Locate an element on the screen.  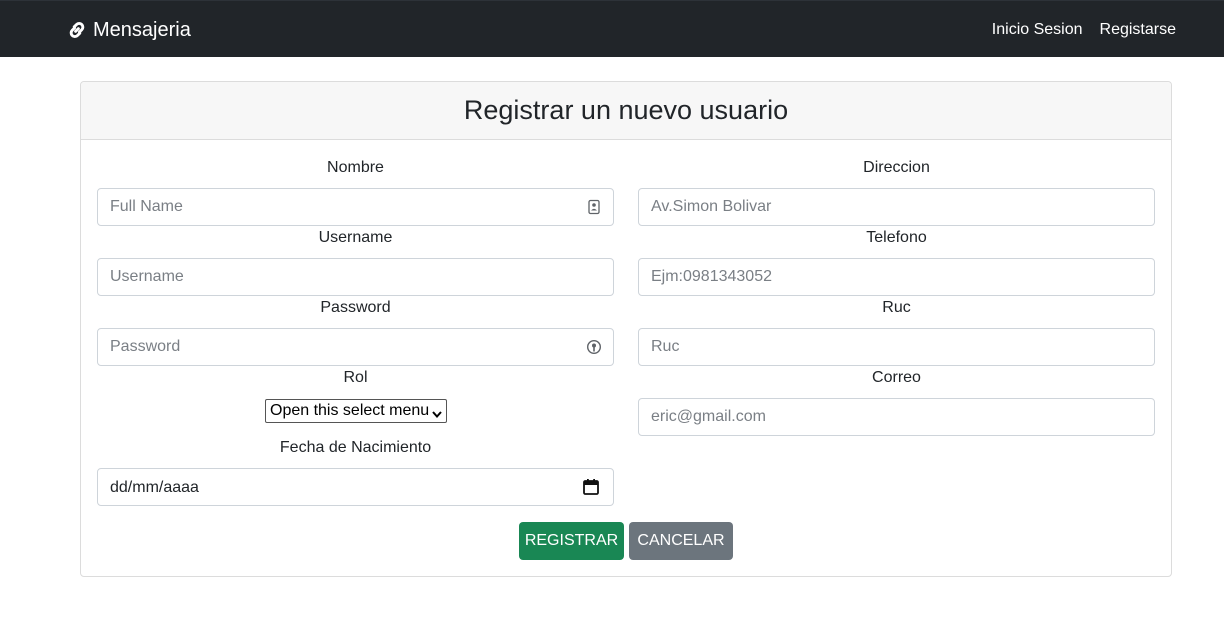
telefono-input is located at coordinates (896, 277).